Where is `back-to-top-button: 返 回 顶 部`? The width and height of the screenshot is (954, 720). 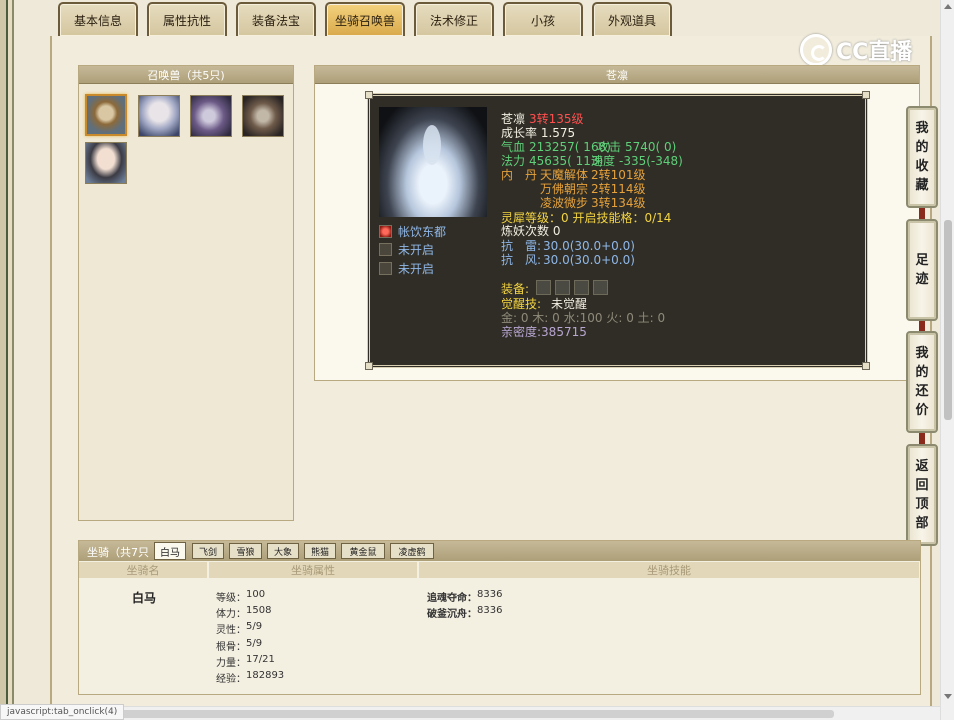
back-to-top-button: 返 回 顶 部 is located at coordinates (922, 495).